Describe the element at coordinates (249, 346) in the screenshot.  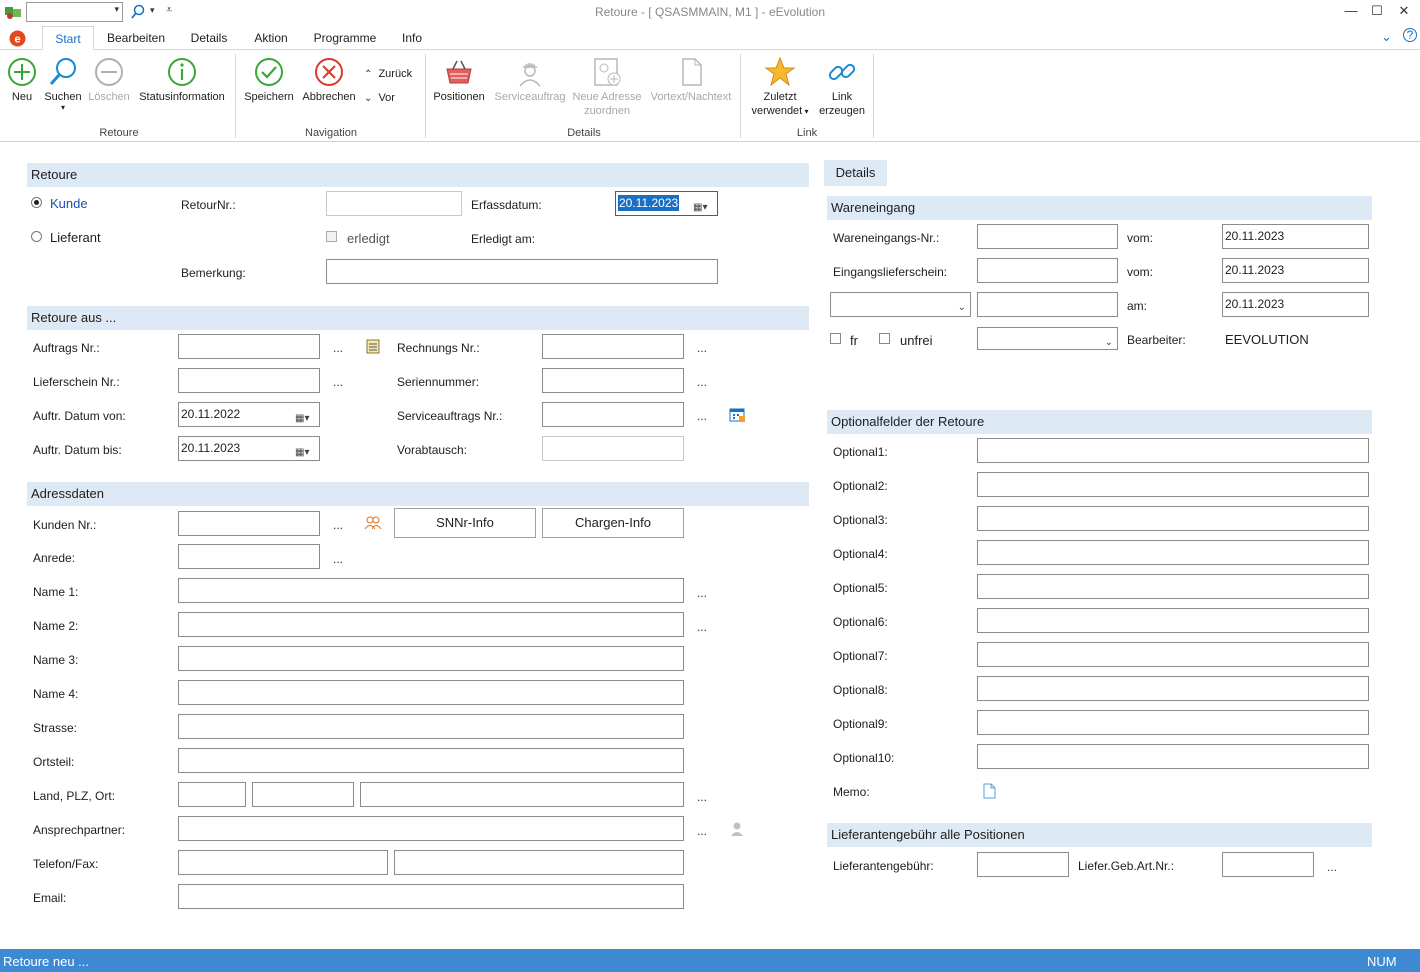
I see `auftrags-nr-field` at that location.